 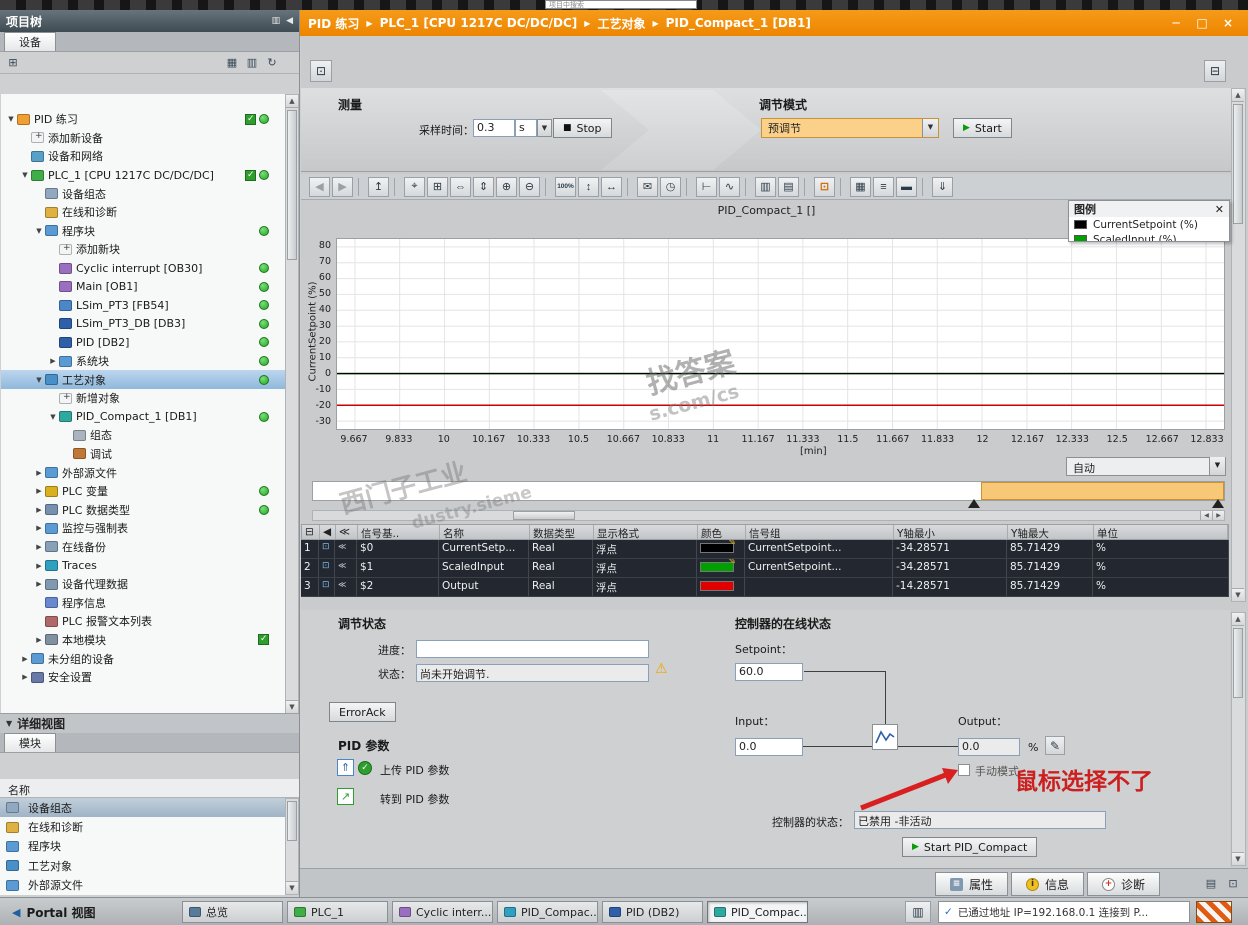 What do you see at coordinates (289, 21) in the screenshot?
I see `collapse-panel-icon: ◀` at bounding box center [289, 21].